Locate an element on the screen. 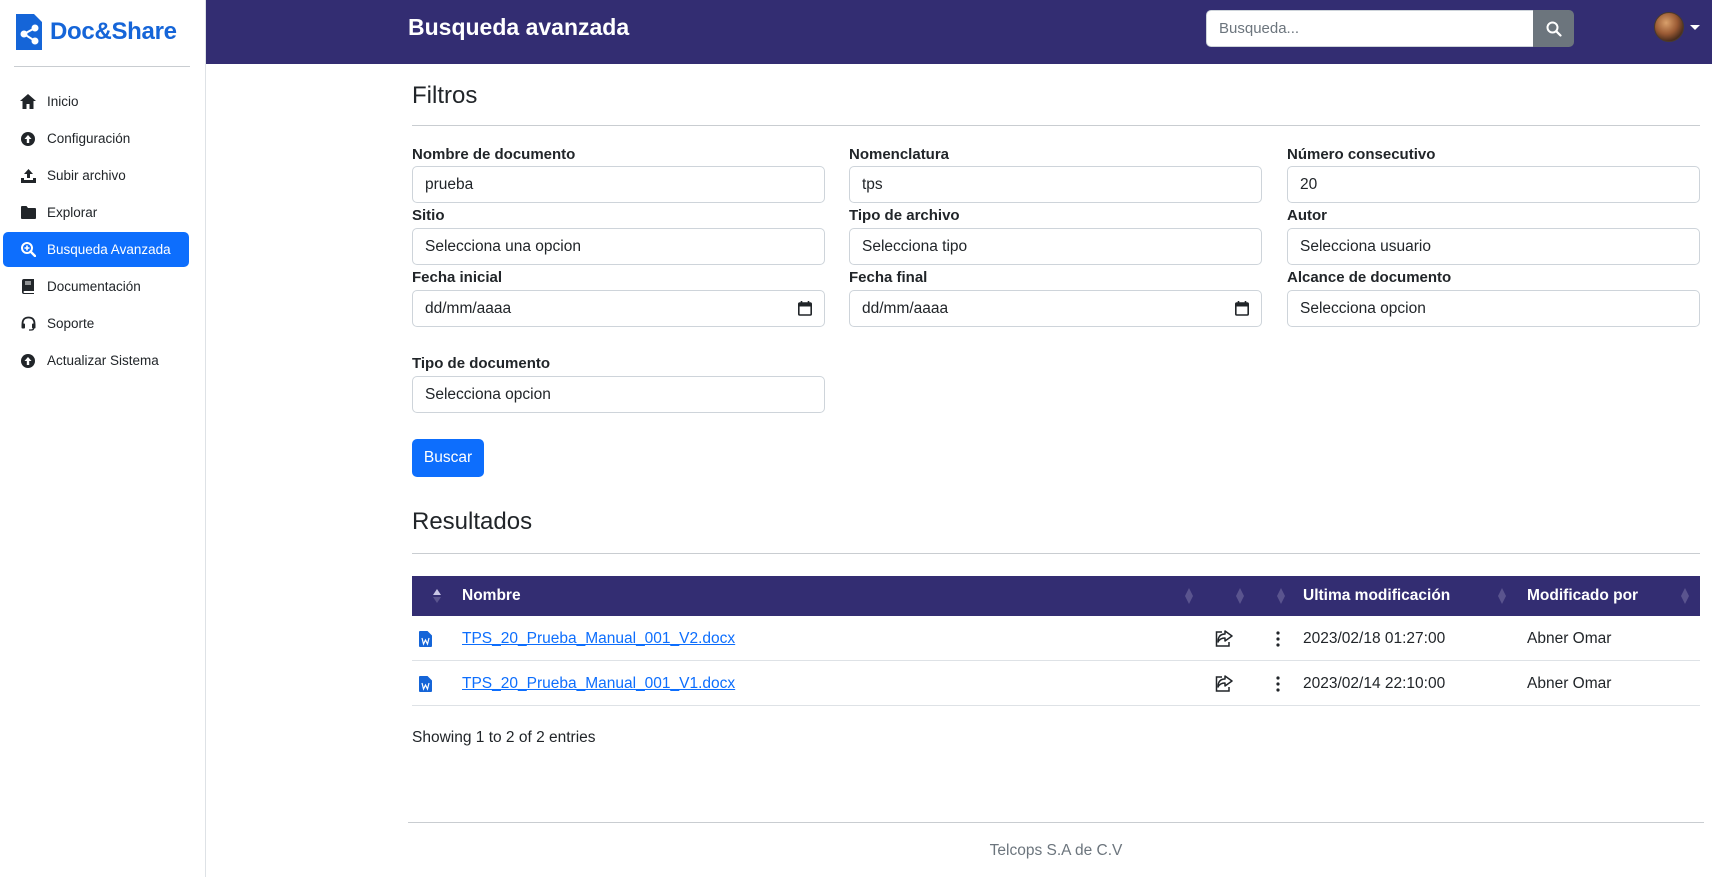  sitio-select: Selecciona una opcion is located at coordinates (618, 246).